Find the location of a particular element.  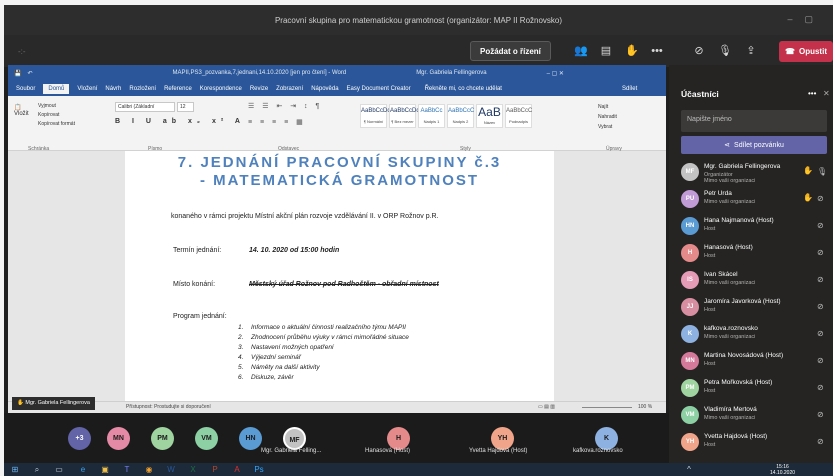

strip-avatar: PM is located at coordinates (162, 438).